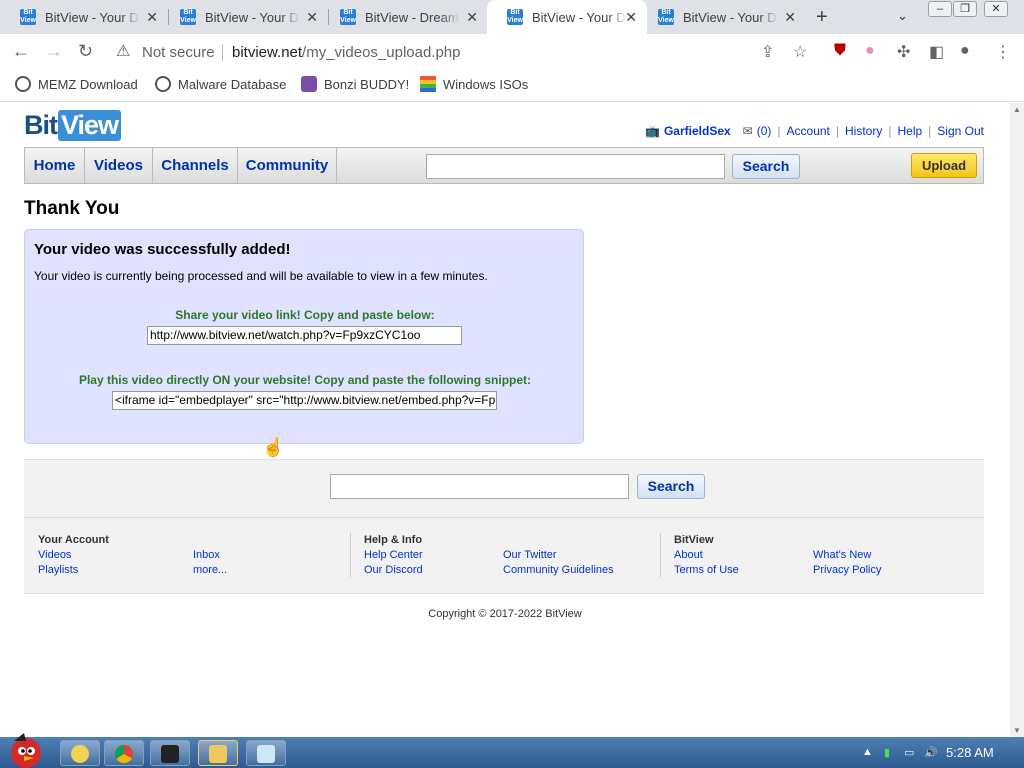  I want to click on mail-icon: ✉, so click(748, 131).